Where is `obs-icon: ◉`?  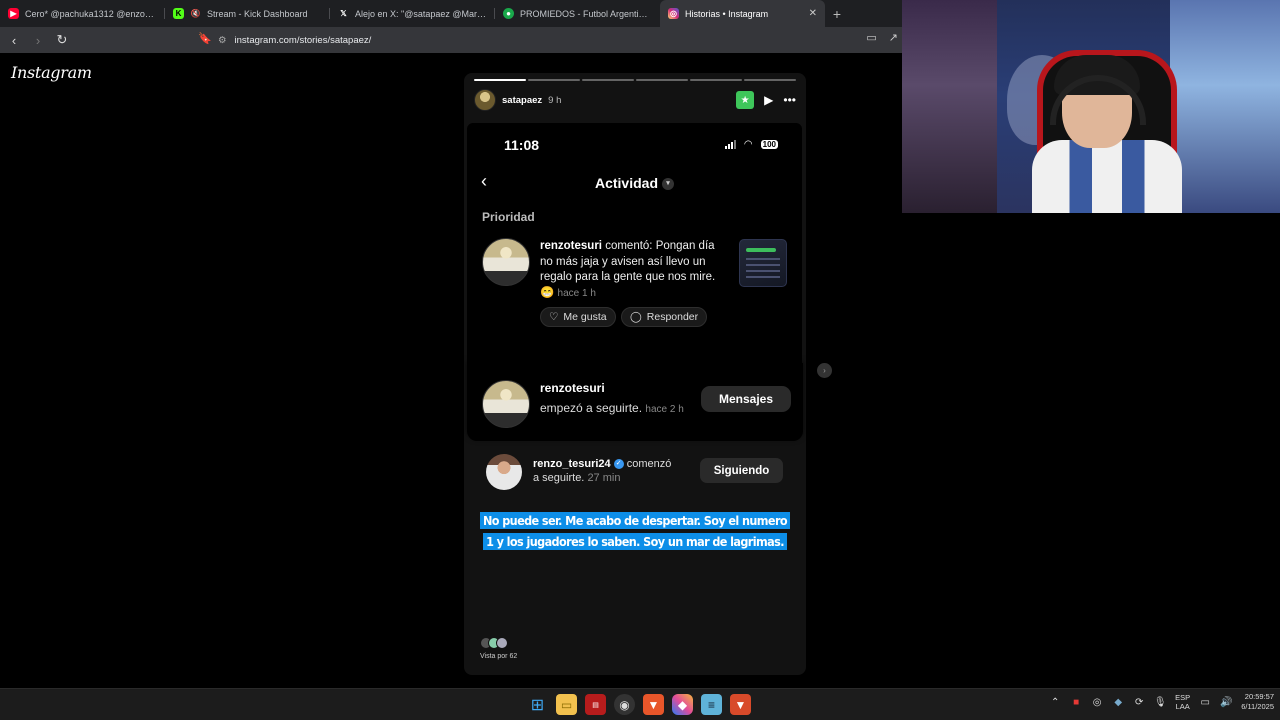 obs-icon: ◉ is located at coordinates (624, 704).